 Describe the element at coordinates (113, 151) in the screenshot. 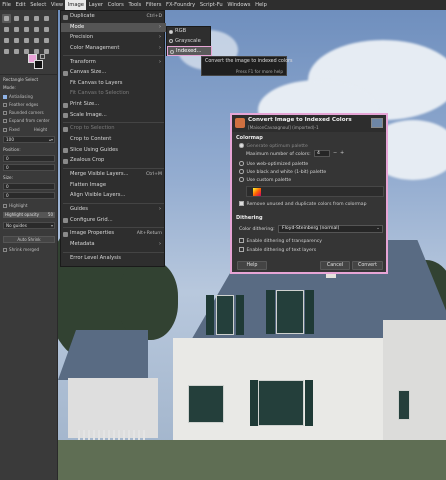

I see `image-menu-slice-using-guides: Slice Using Guides` at that location.